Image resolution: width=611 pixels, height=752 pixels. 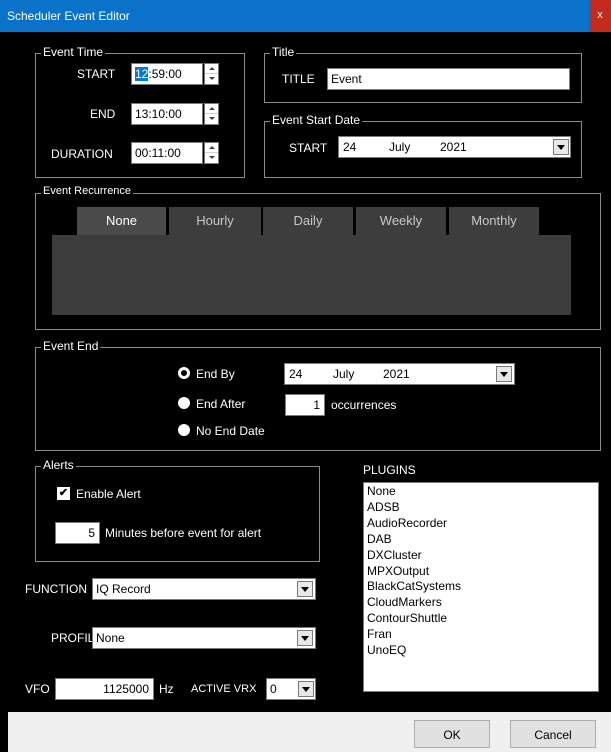 What do you see at coordinates (311, 275) in the screenshot?
I see `recurrence-tab-panel` at bounding box center [311, 275].